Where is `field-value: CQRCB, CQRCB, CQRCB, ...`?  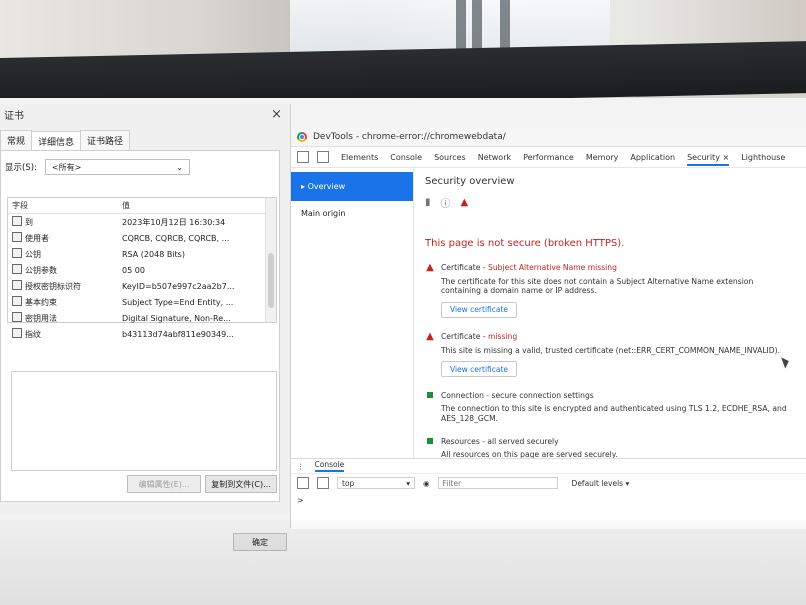
field-value: CQRCB, CQRCB, CQRCB, ... is located at coordinates (176, 238).